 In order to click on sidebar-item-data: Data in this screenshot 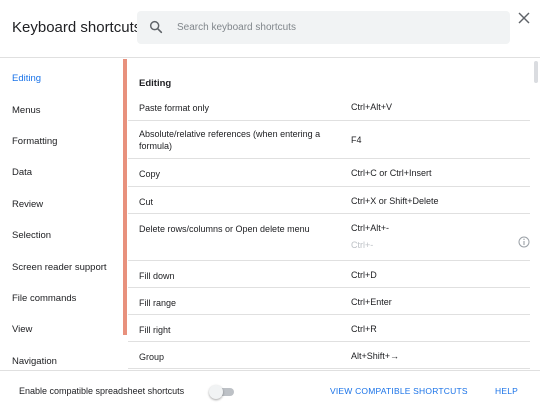, I will do `click(22, 172)`.